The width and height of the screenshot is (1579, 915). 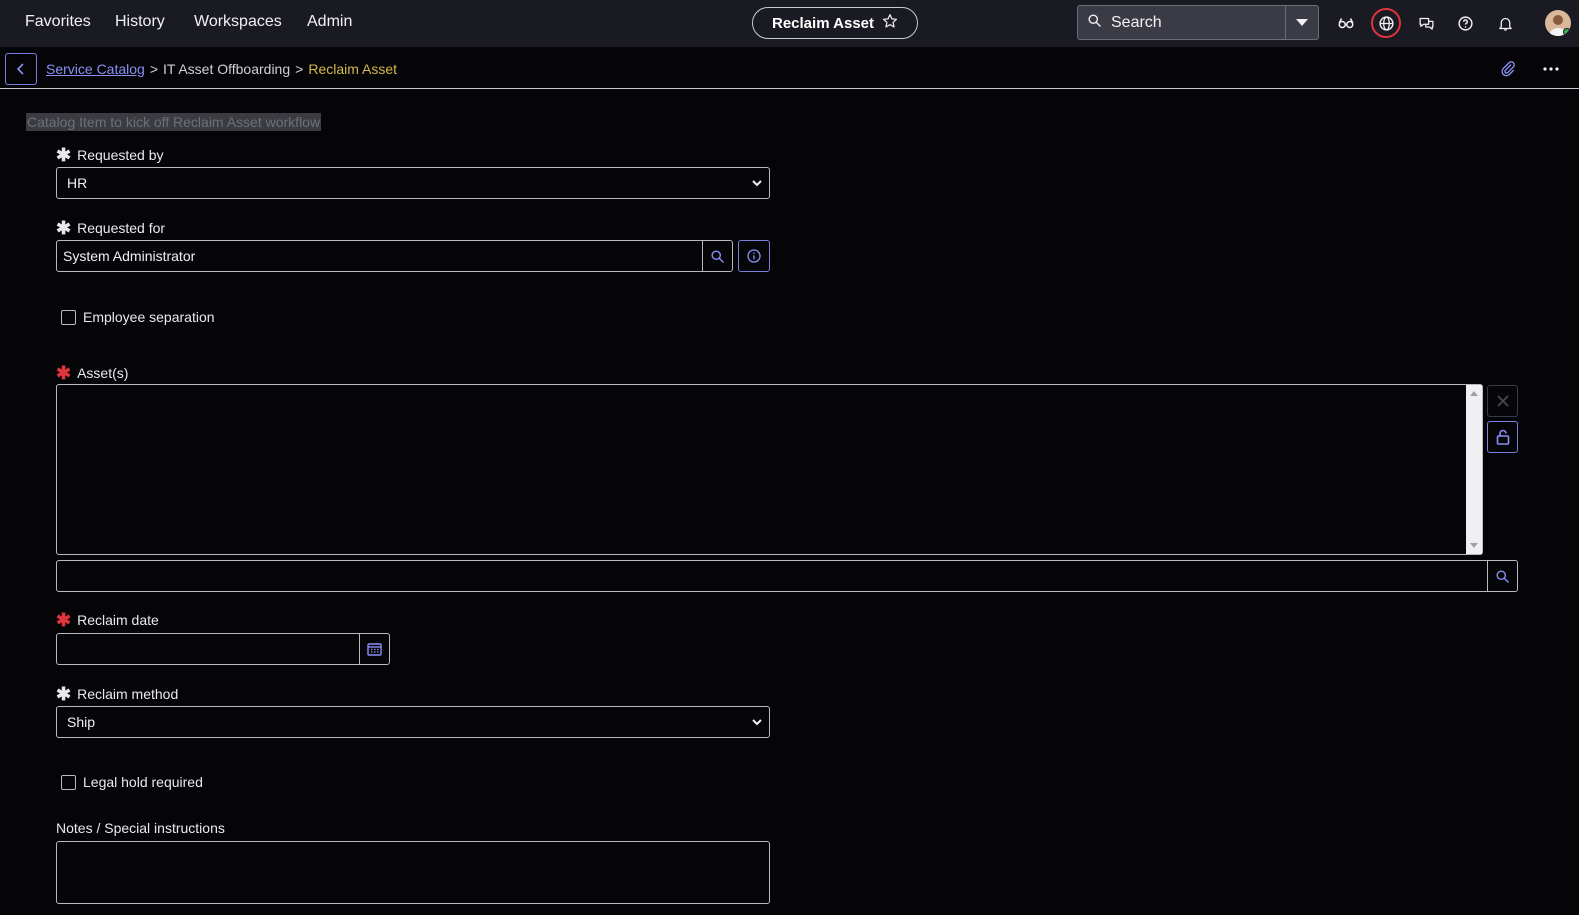 I want to click on assets-remove-button, so click(x=1502, y=401).